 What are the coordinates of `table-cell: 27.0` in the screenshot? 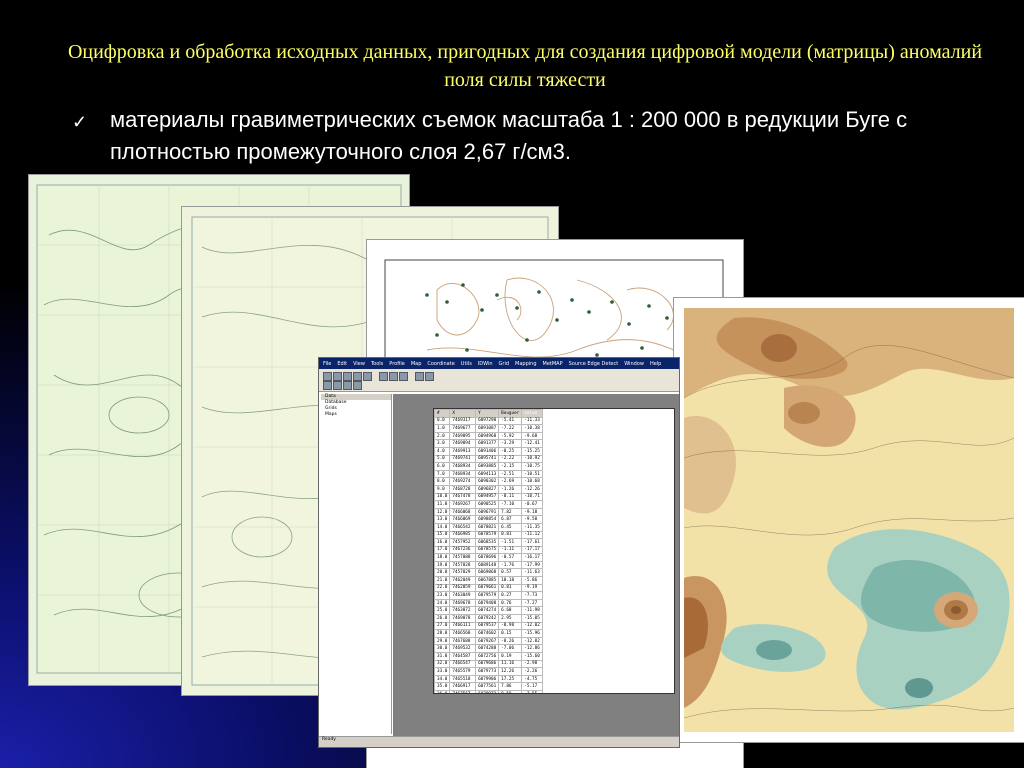 It's located at (442, 626).